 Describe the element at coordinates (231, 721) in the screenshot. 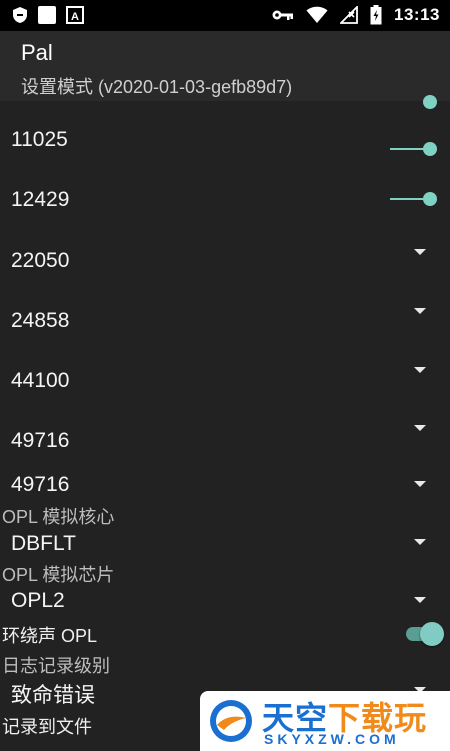

I see `site-logo-icon` at that location.